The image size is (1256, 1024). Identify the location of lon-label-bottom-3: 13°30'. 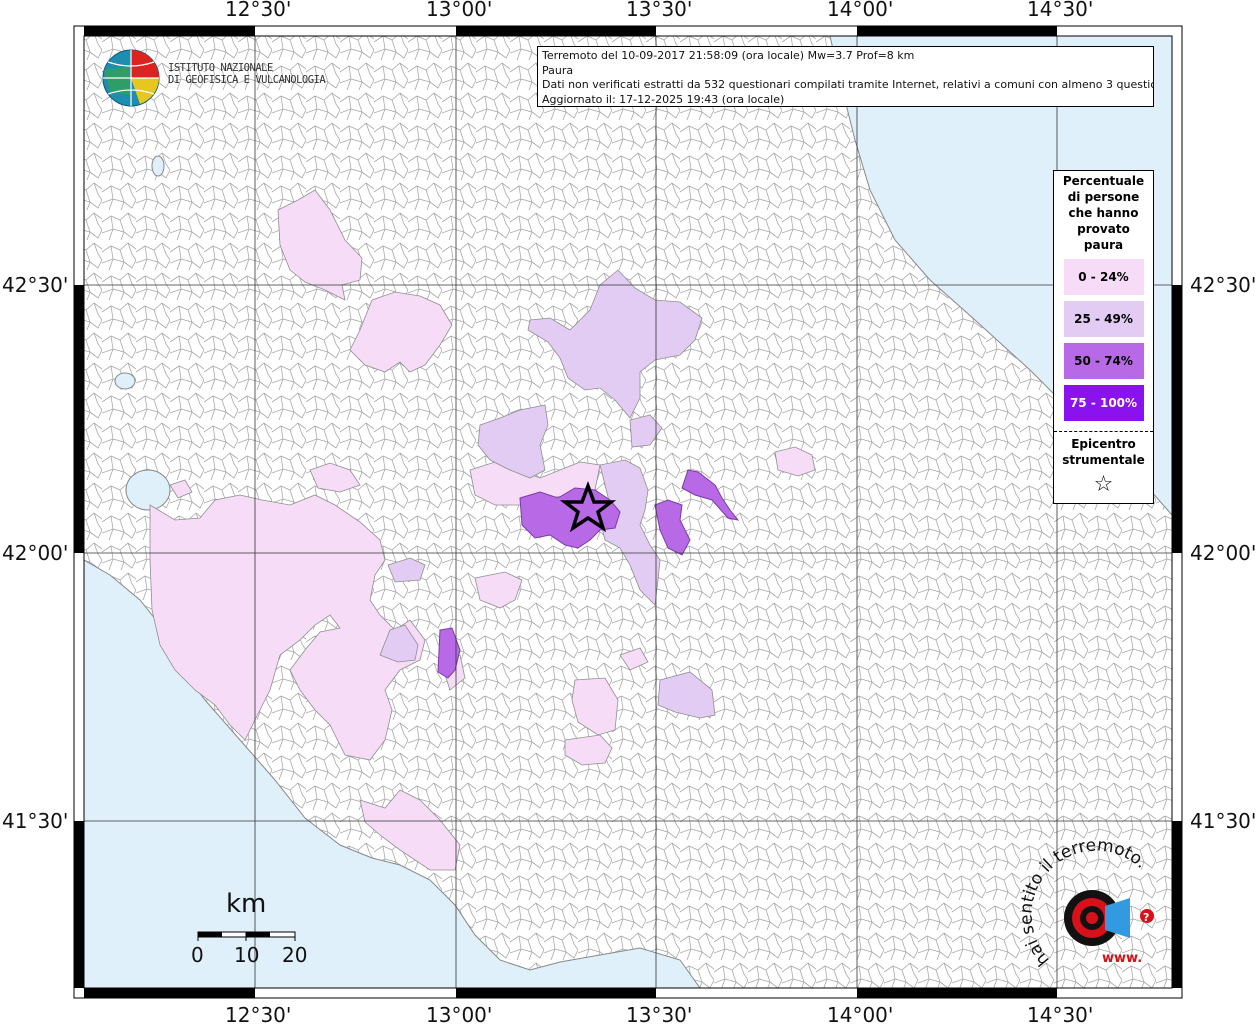
(659, 1013).